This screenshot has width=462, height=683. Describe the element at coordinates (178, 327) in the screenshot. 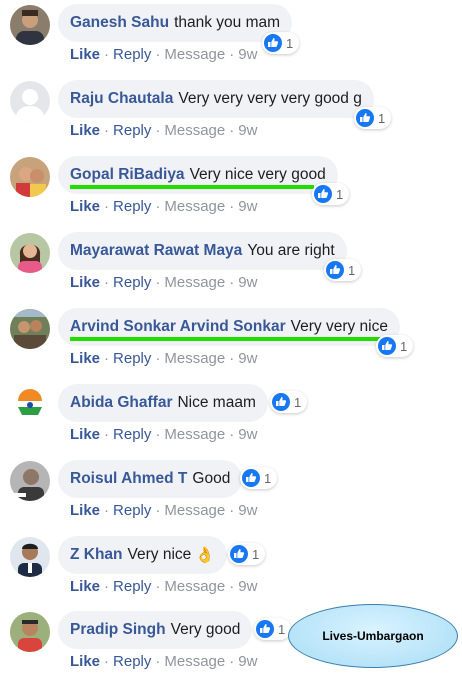

I see `commenter-name: Arvind Sonkar Arvind Sonkar` at that location.